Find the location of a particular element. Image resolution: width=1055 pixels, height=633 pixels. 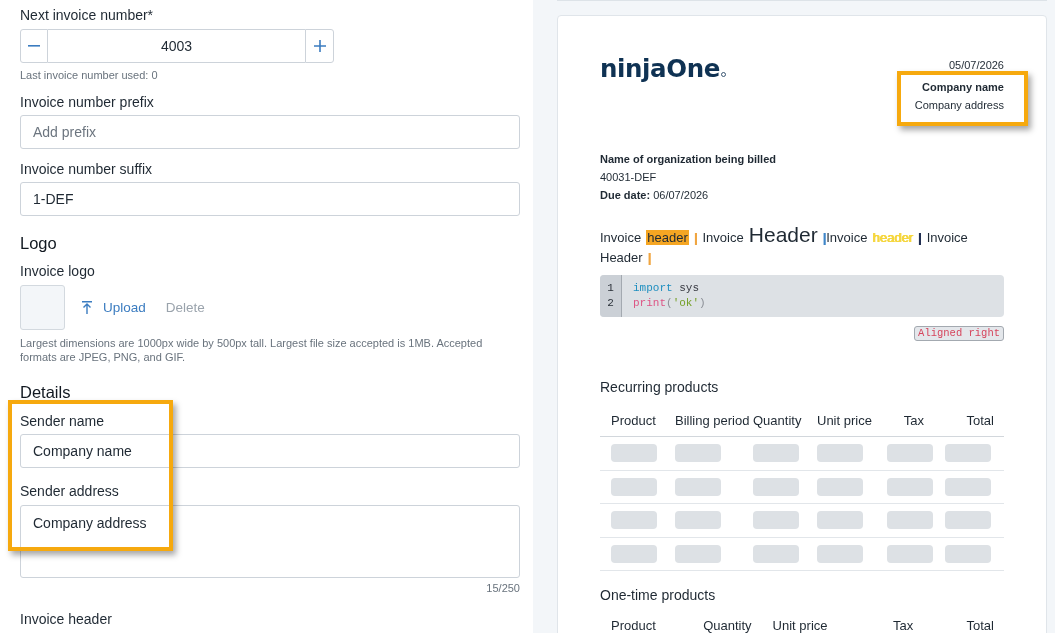

company-logo: ninjaOne is located at coordinates (660, 69).